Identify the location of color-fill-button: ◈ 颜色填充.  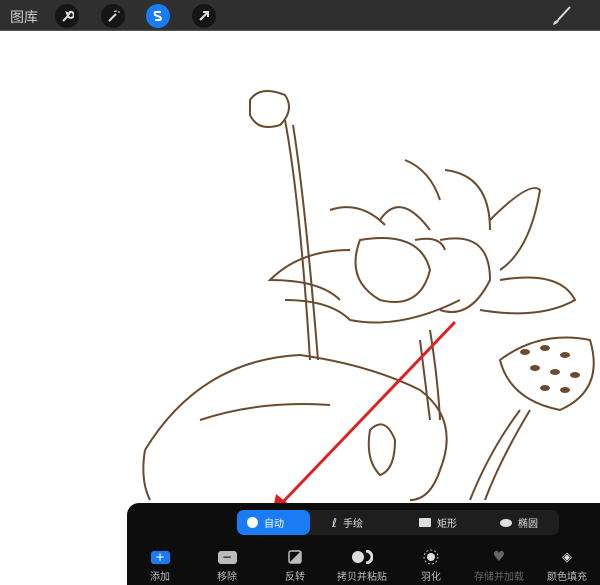
(566, 566).